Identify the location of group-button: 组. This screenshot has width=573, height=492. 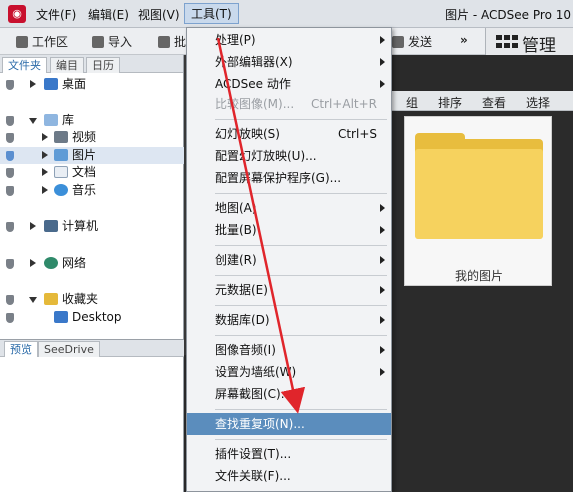
(412, 102).